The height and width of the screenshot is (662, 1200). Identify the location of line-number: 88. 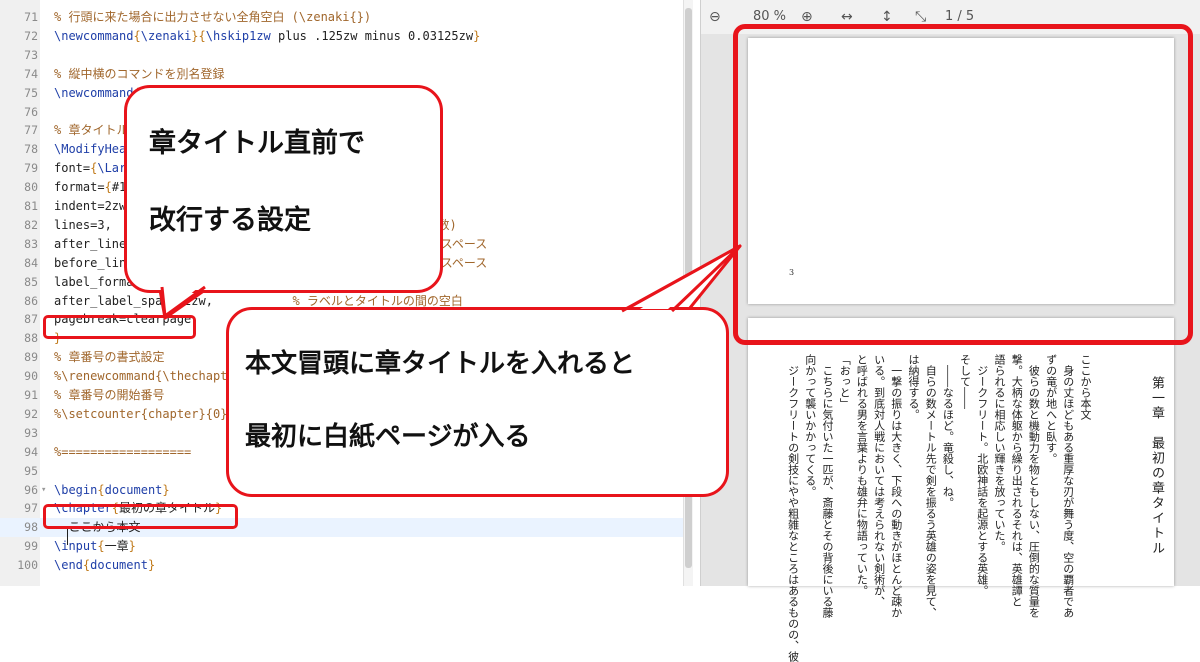
(31, 338).